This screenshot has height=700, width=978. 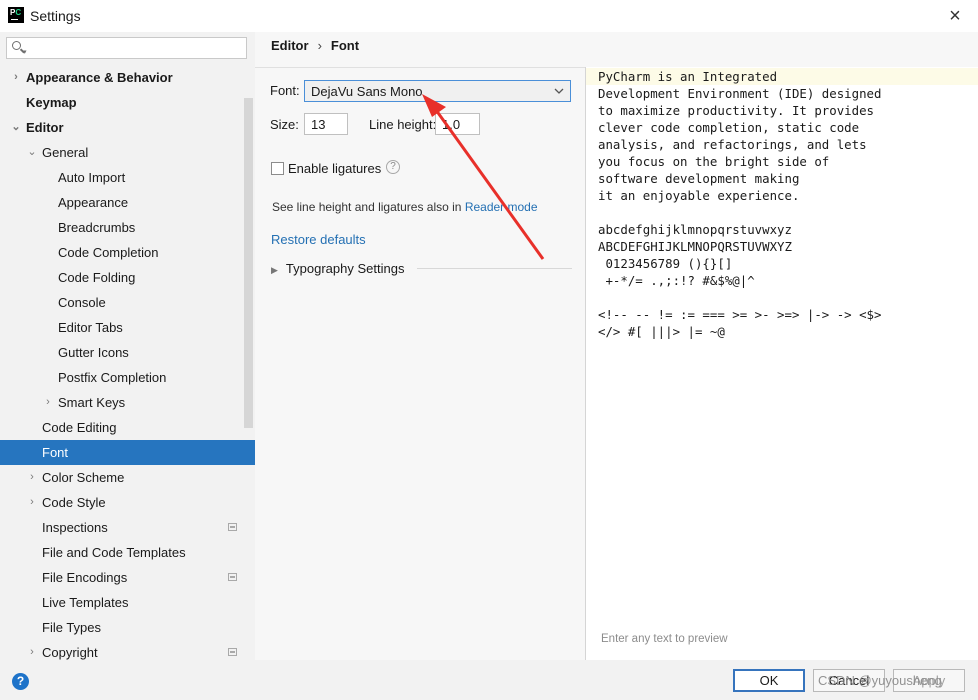 What do you see at coordinates (403, 124) in the screenshot?
I see `line-height-label: Line height:` at bounding box center [403, 124].